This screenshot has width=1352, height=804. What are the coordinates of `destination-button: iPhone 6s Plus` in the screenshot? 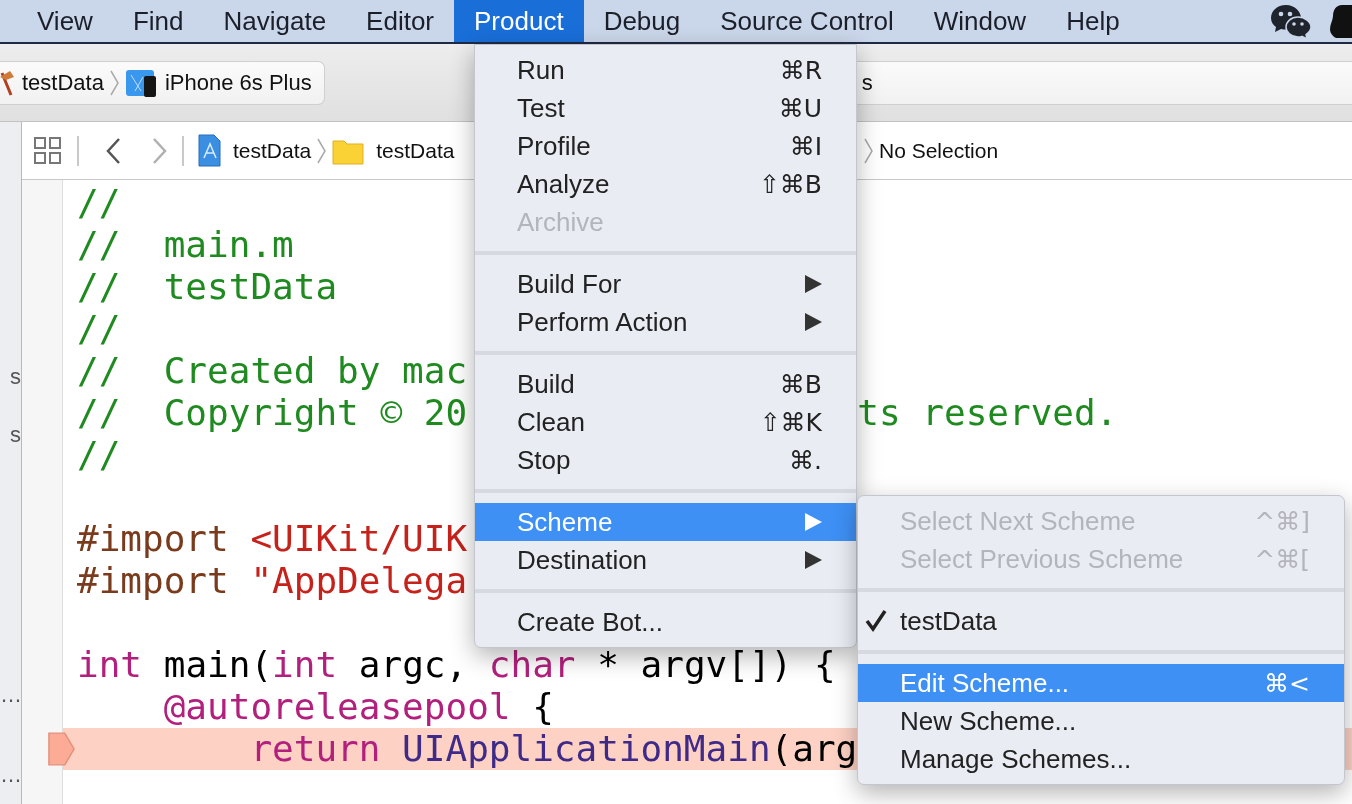 It's located at (218, 82).